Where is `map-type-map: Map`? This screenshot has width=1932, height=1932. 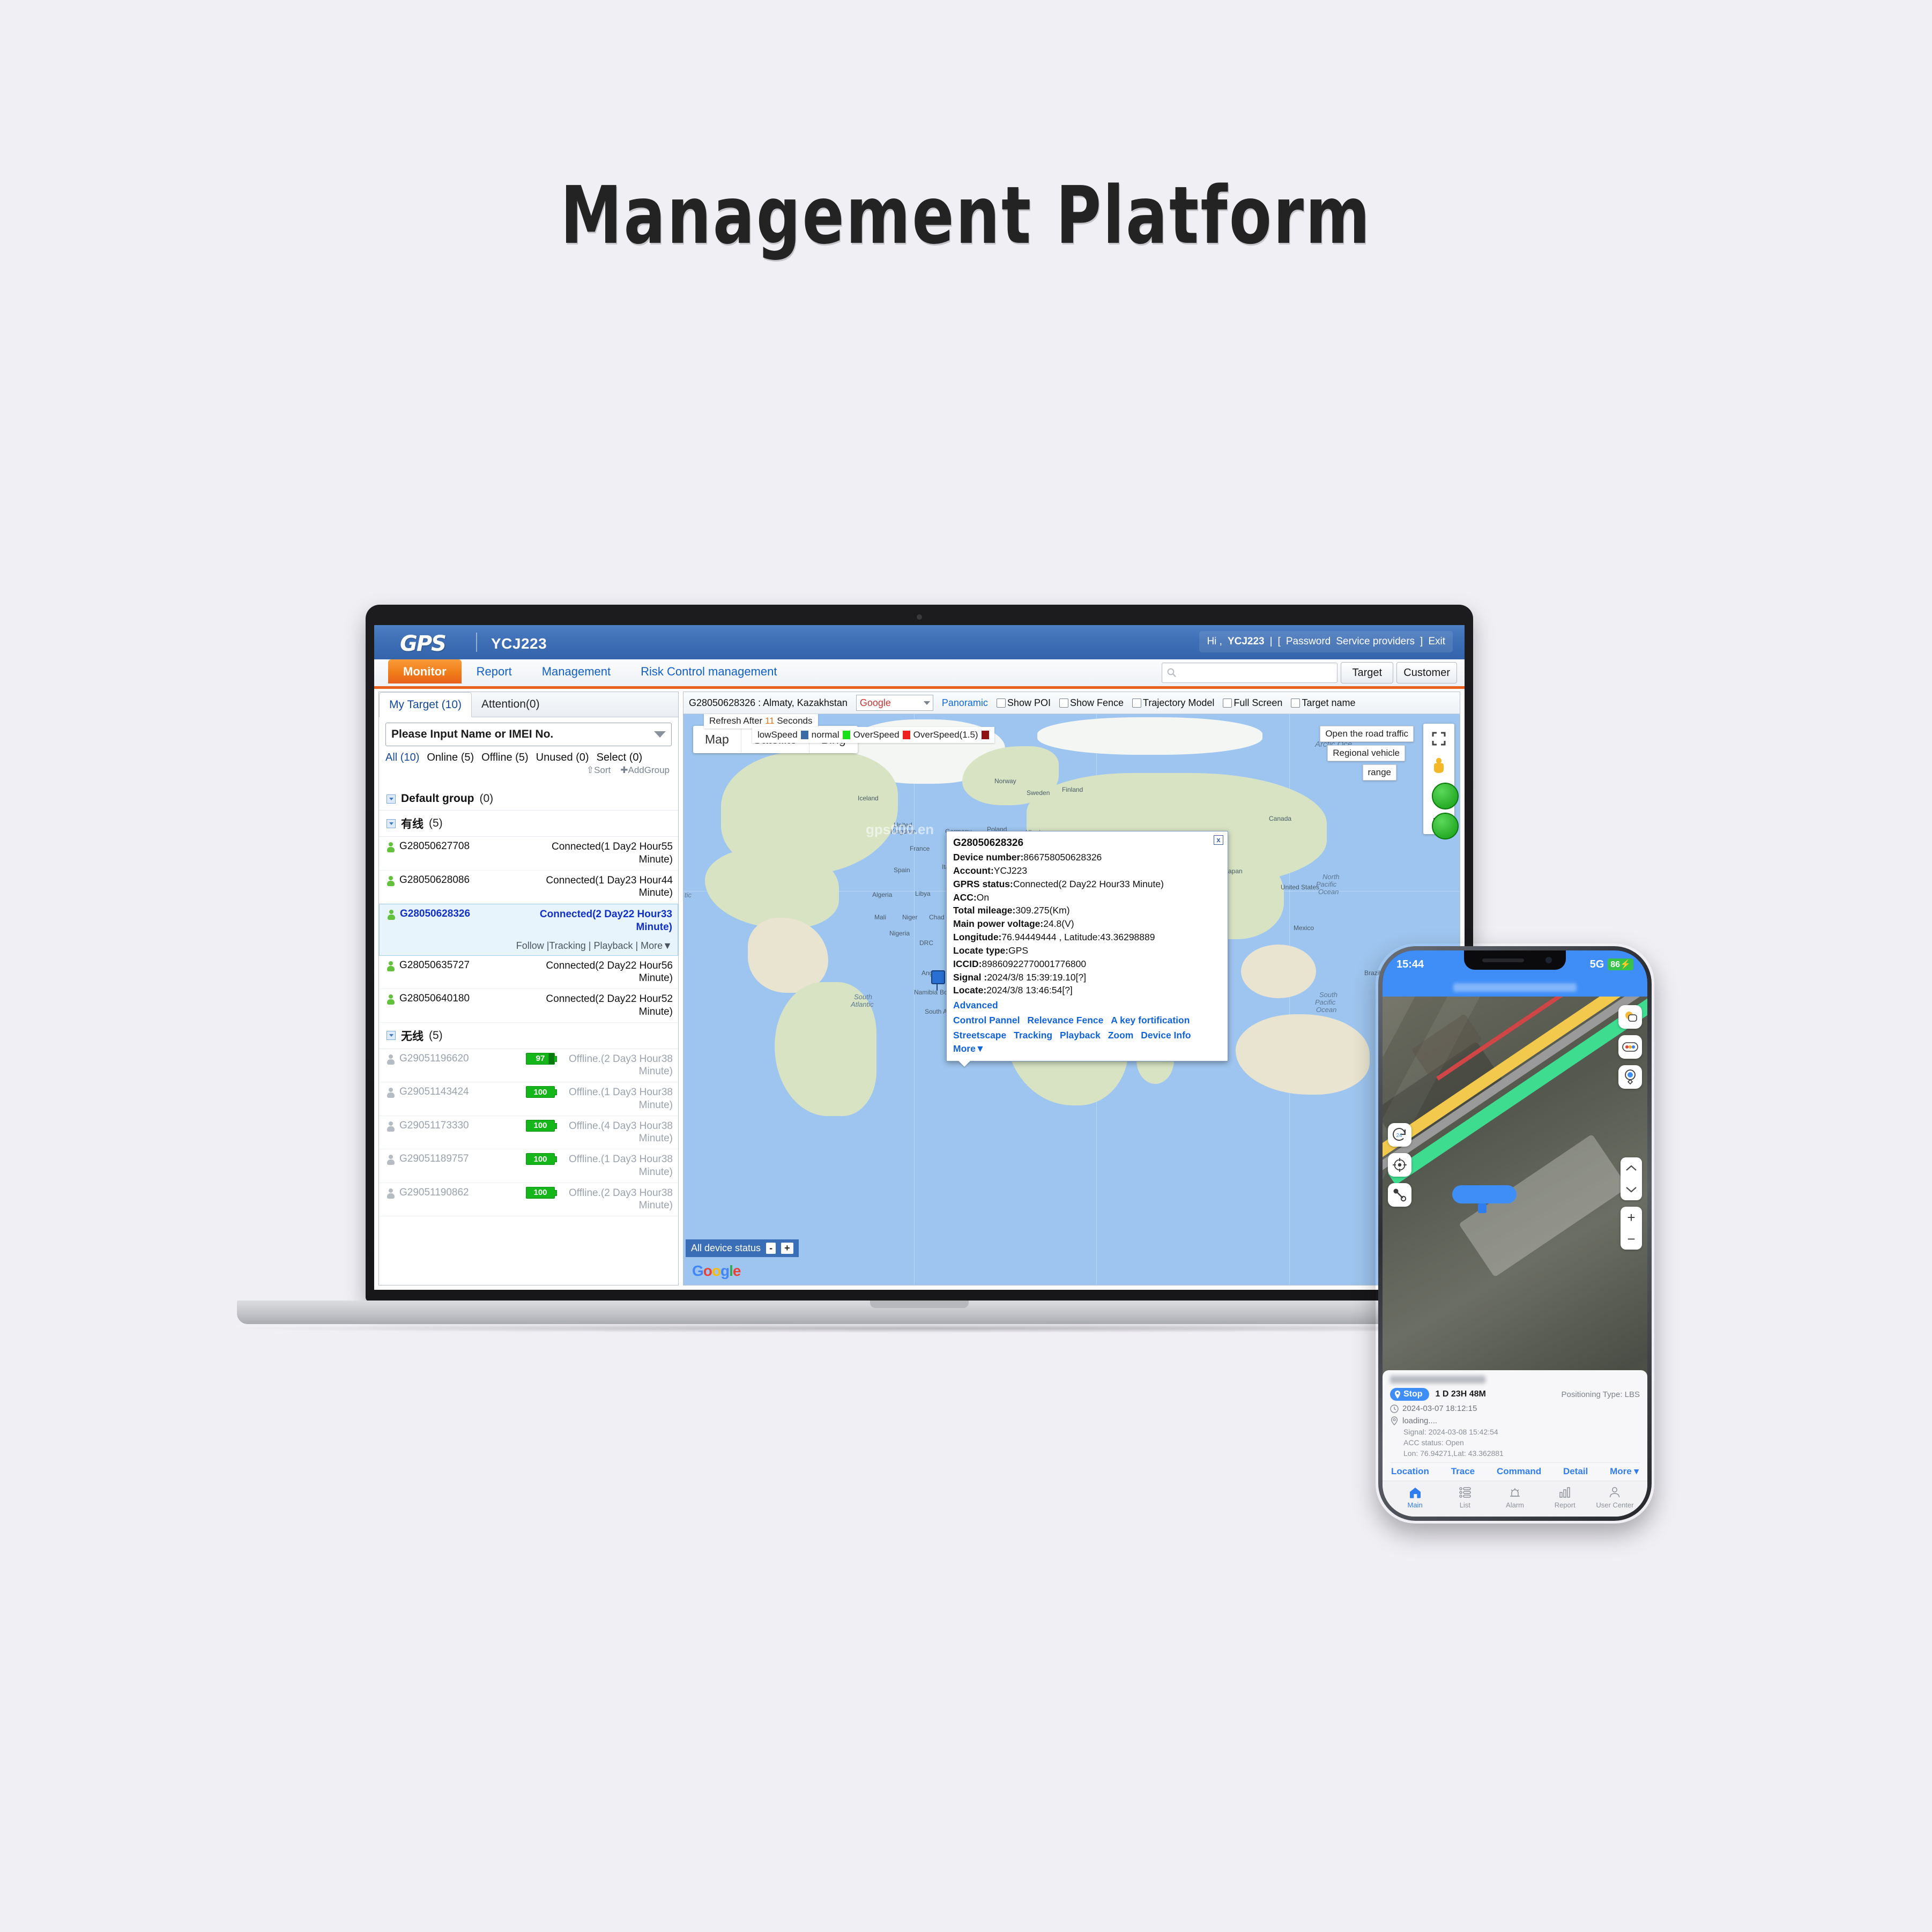 map-type-map: Map is located at coordinates (717, 739).